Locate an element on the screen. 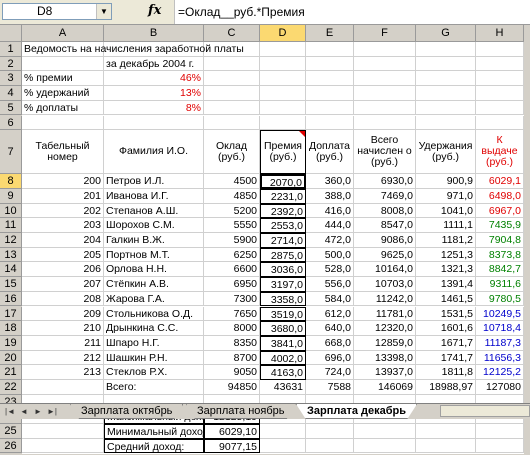 The height and width of the screenshot is (455, 530). stat-label: Минимальный доход is located at coordinates (154, 431).